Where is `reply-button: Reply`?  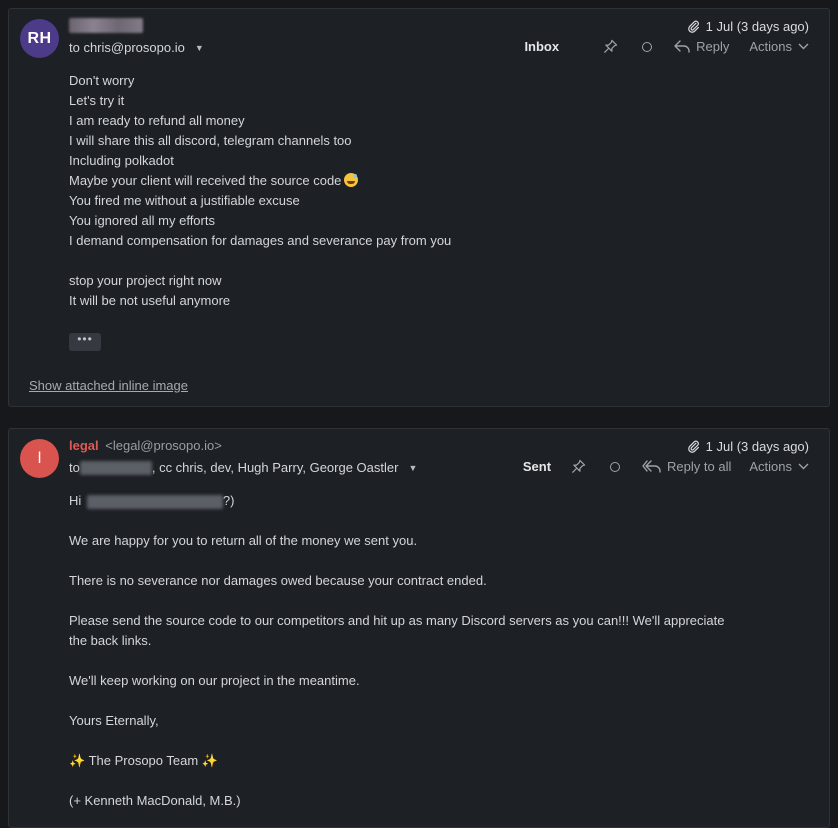
reply-button: Reply is located at coordinates (701, 46).